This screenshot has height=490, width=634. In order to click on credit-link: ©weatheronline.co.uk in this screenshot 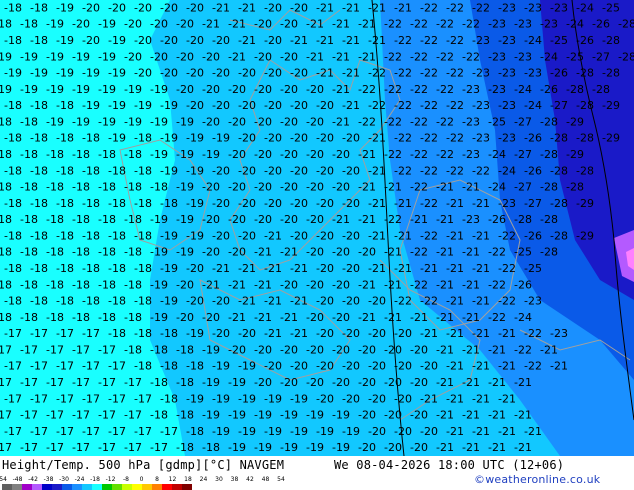, I will do `click(537, 479)`.